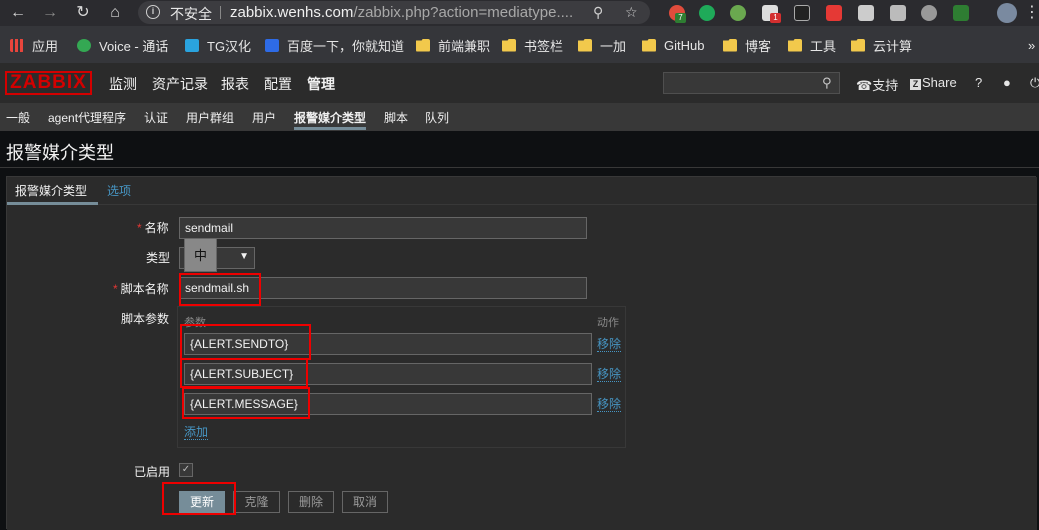 The height and width of the screenshot is (530, 1039). Describe the element at coordinates (751, 83) in the screenshot. I see `global-search-input` at that location.